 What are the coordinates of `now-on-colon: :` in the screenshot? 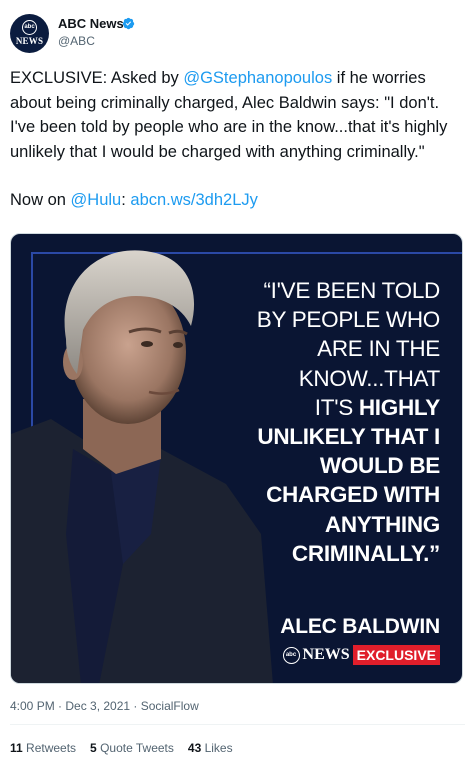 It's located at (126, 200).